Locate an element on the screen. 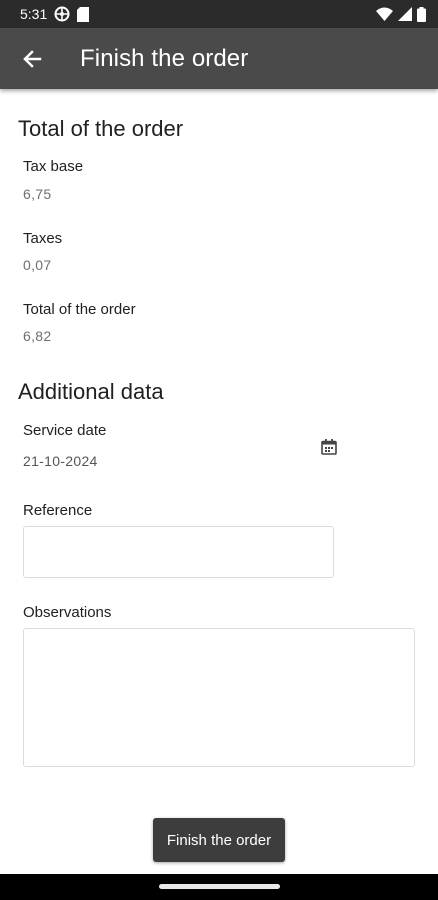  back-button is located at coordinates (32, 58).